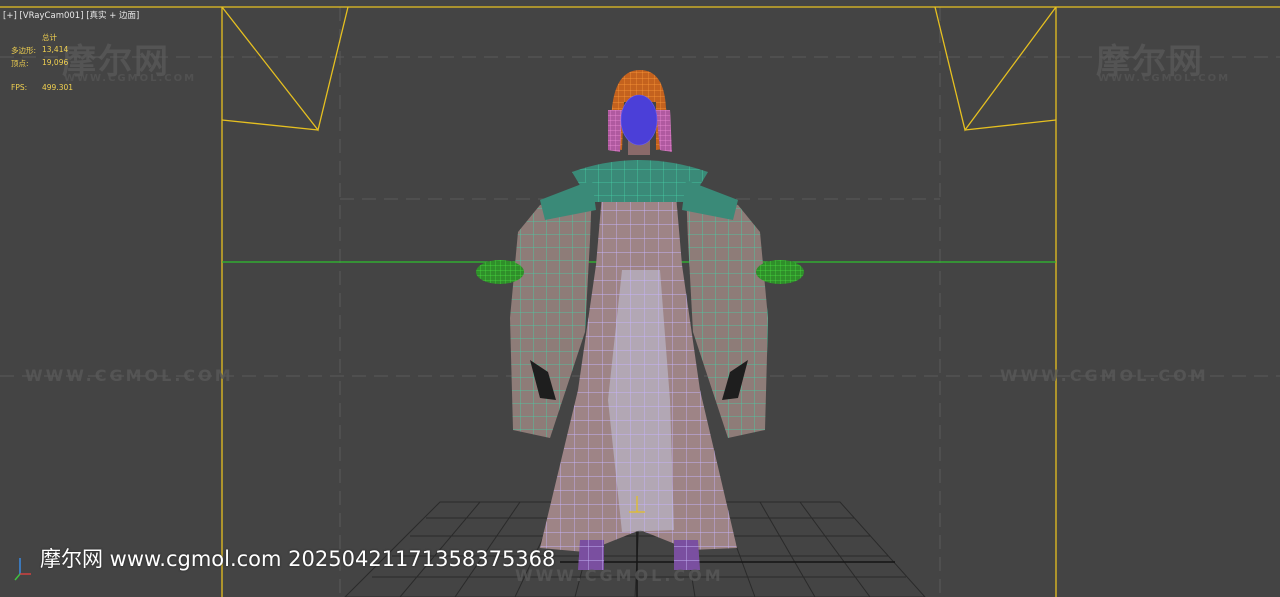 The width and height of the screenshot is (1280, 597). What do you see at coordinates (55, 49) in the screenshot?
I see `stats-polys-value: 13,414` at bounding box center [55, 49].